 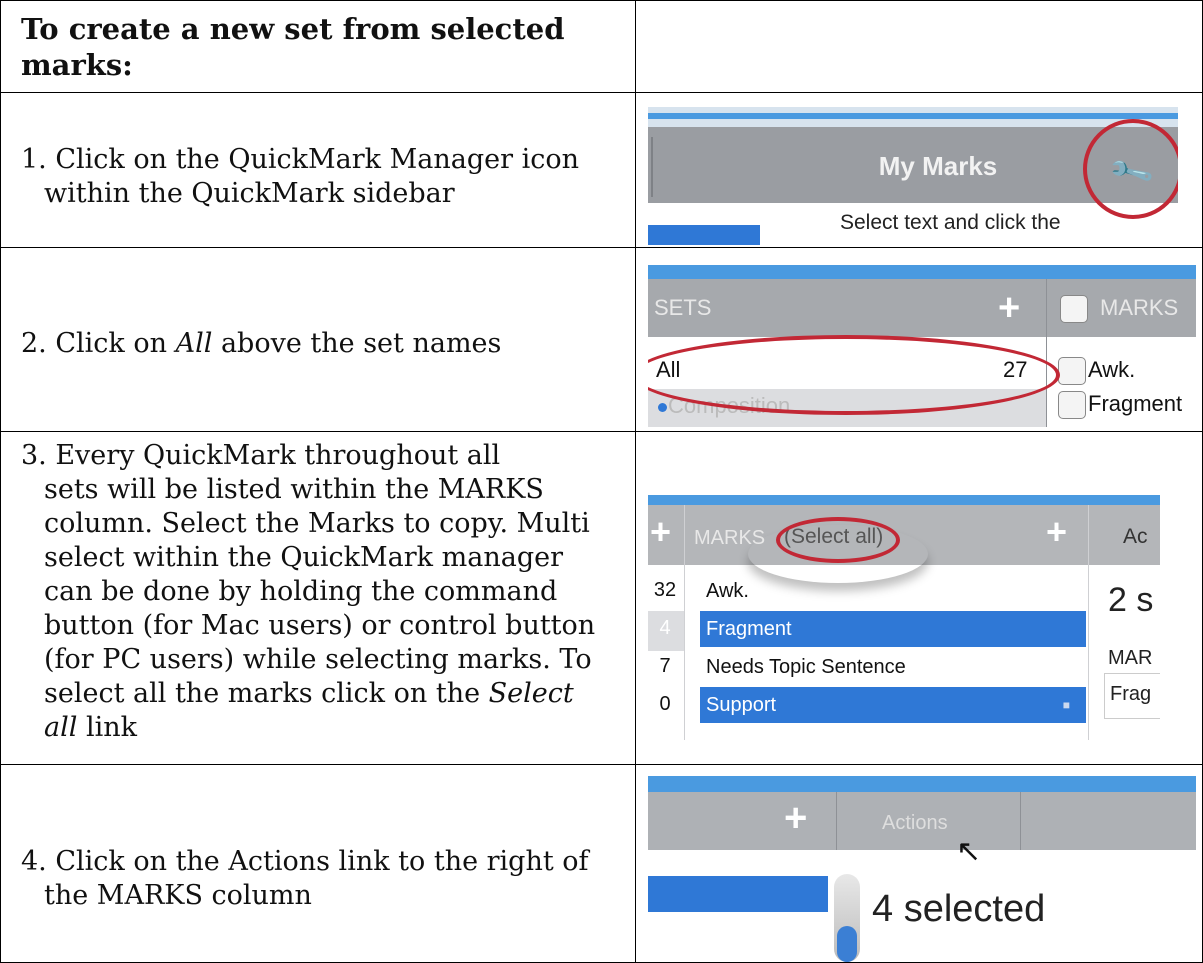 What do you see at coordinates (1130, 658) in the screenshot?
I see `marks-section-label: MAR` at bounding box center [1130, 658].